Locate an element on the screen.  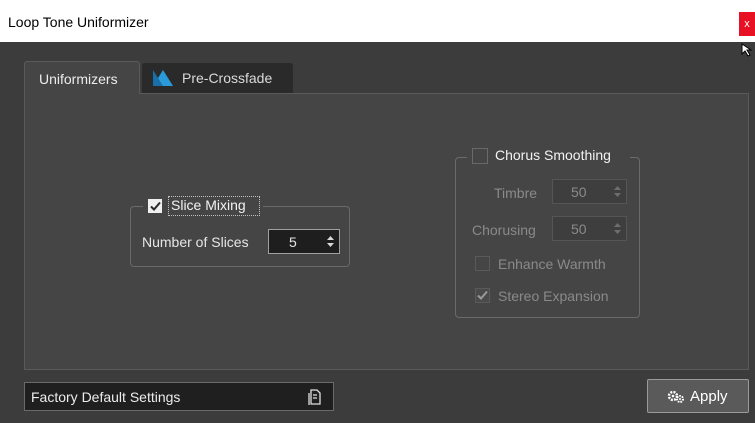
apply-button: Apply is located at coordinates (698, 396).